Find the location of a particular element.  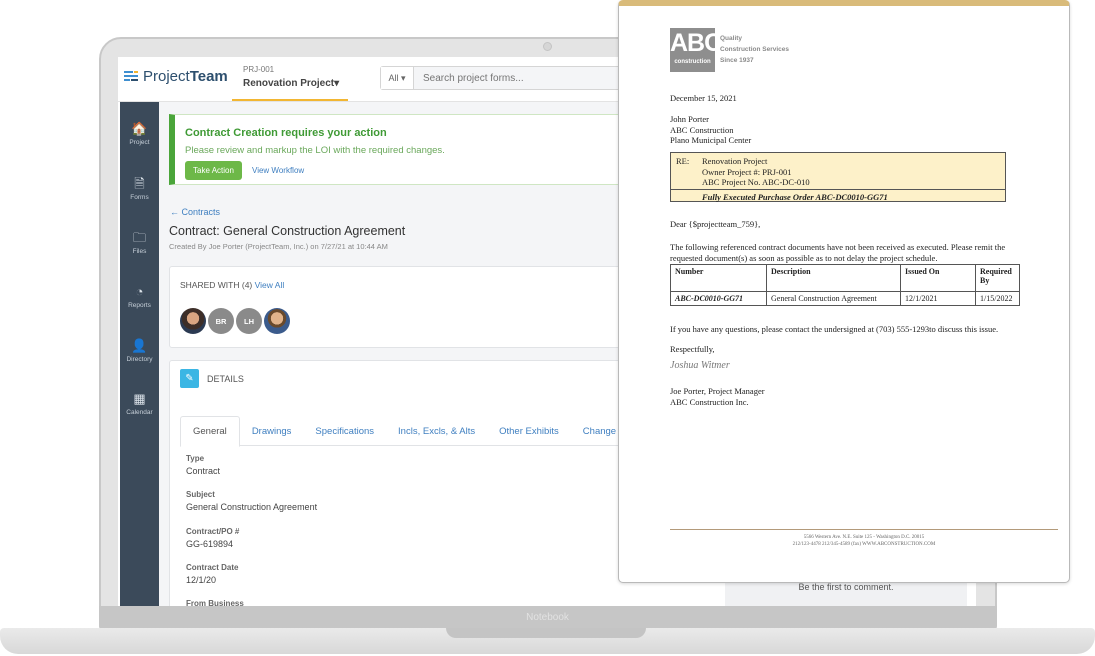

sidebar-item-project: 🏠 Project is located at coordinates (139, 134).